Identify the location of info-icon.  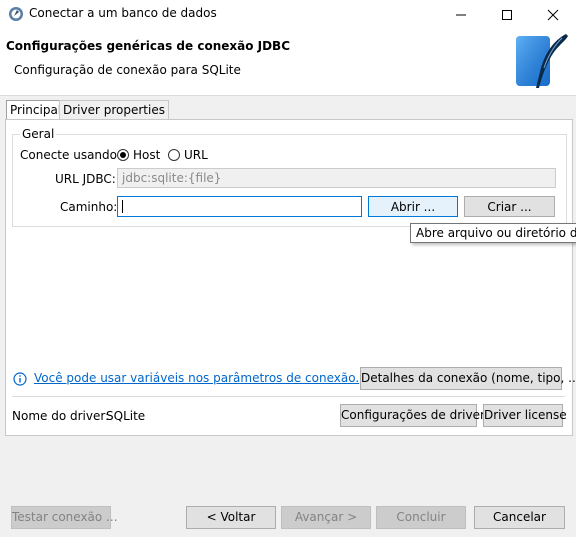
(20, 379).